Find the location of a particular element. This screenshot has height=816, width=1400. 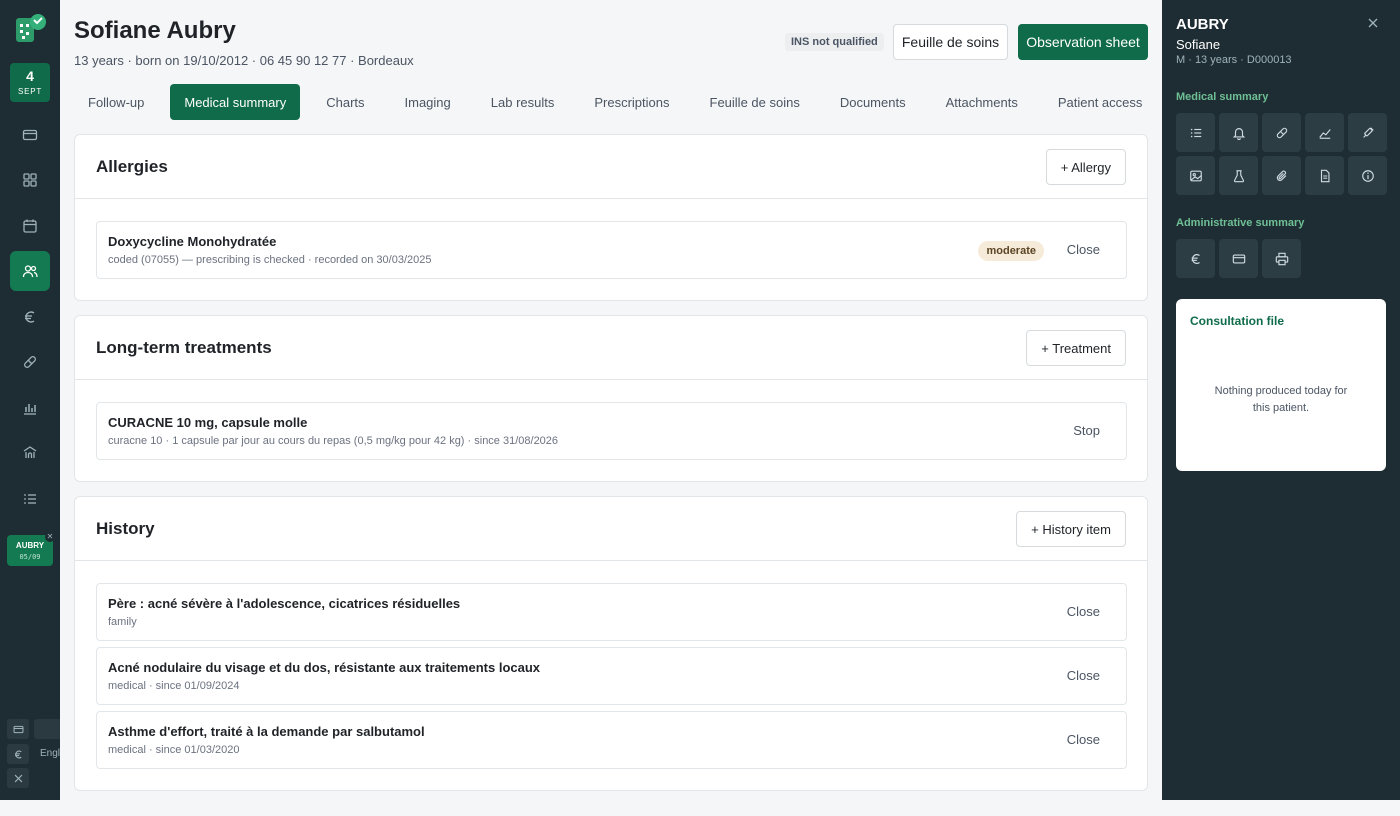

document-icon is located at coordinates (1325, 175).